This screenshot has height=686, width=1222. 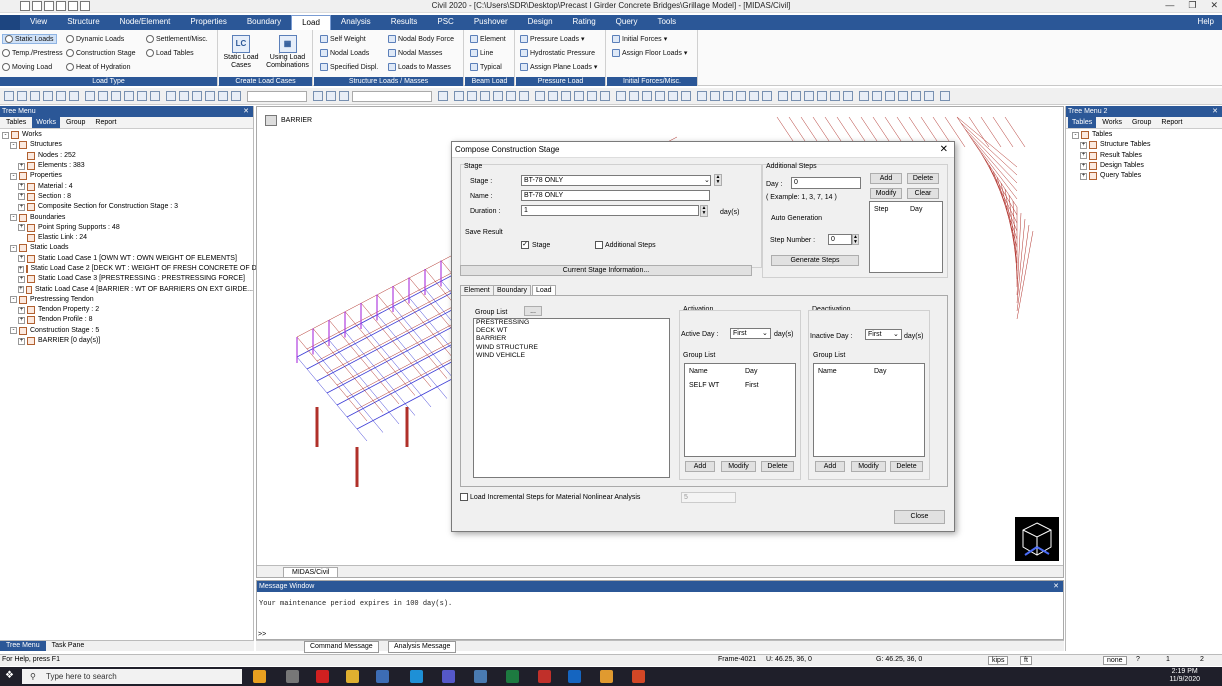 I want to click on tree-node: + Elements : 383, so click(x=126, y=166).